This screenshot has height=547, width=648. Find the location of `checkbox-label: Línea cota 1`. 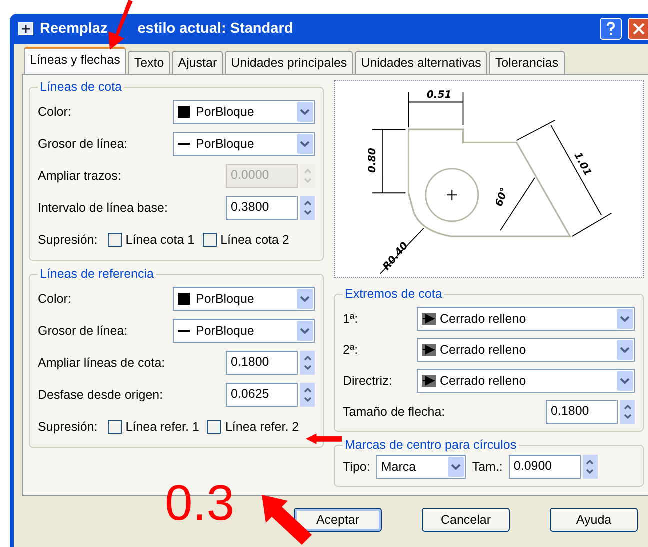

checkbox-label: Línea cota 1 is located at coordinates (160, 240).